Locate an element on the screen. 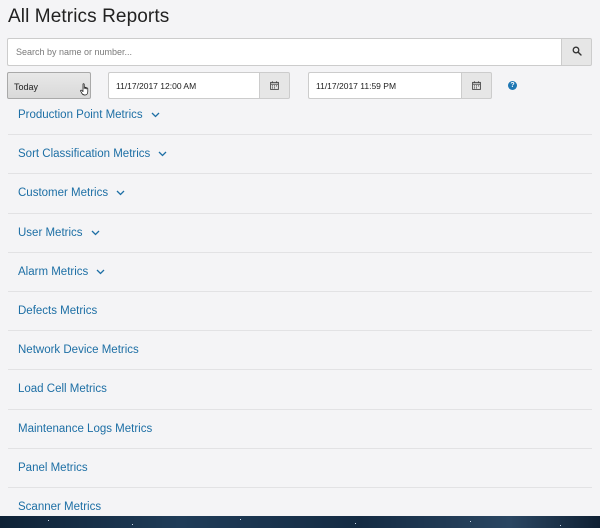 The height and width of the screenshot is (528, 600). date-range-value: Today is located at coordinates (26, 87).